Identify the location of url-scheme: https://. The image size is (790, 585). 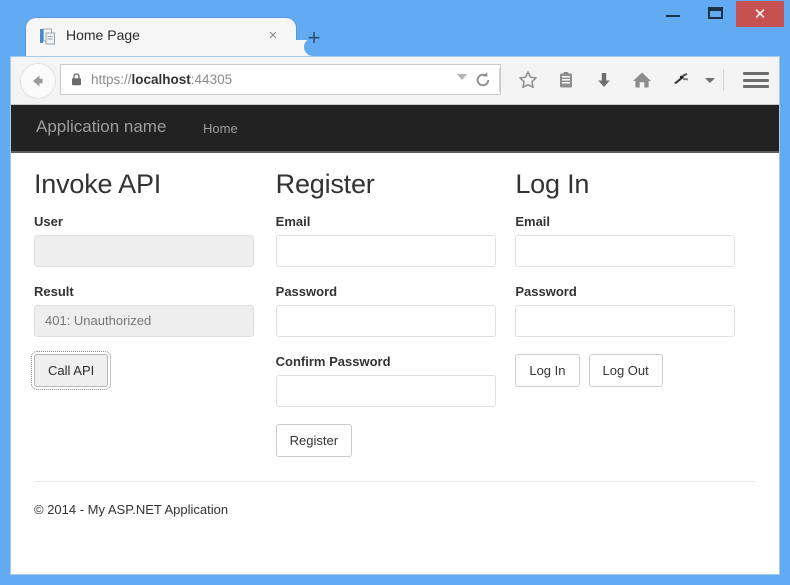
(111, 79).